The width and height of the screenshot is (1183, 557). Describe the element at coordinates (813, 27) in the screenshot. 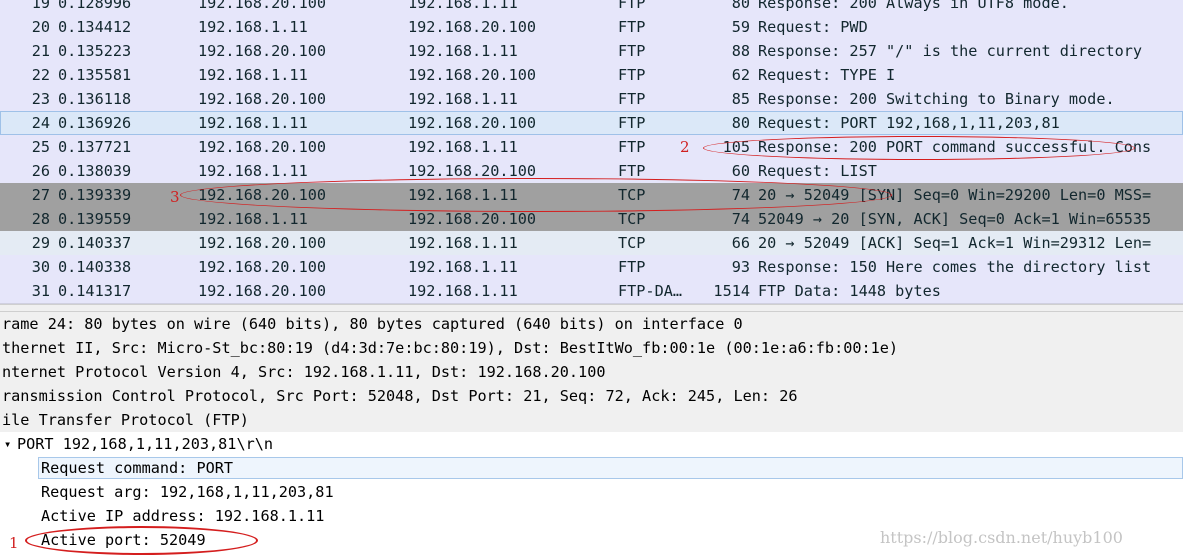

I see `packet-info: Request: PWD` at that location.